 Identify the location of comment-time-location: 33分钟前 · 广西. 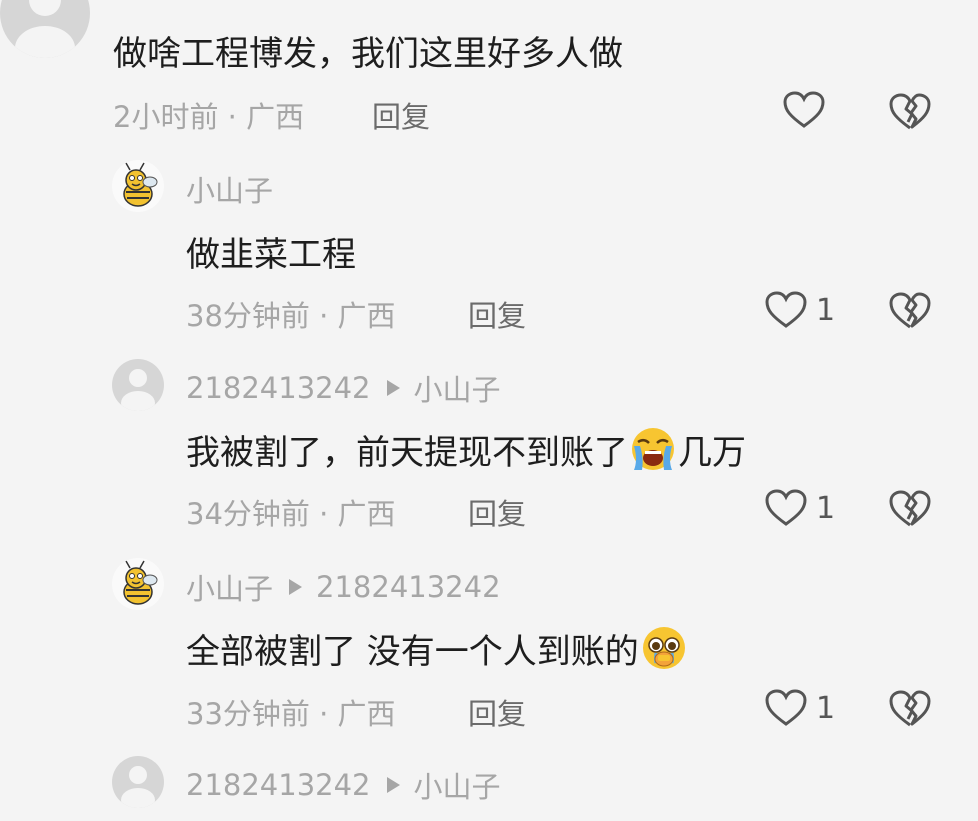
(291, 714).